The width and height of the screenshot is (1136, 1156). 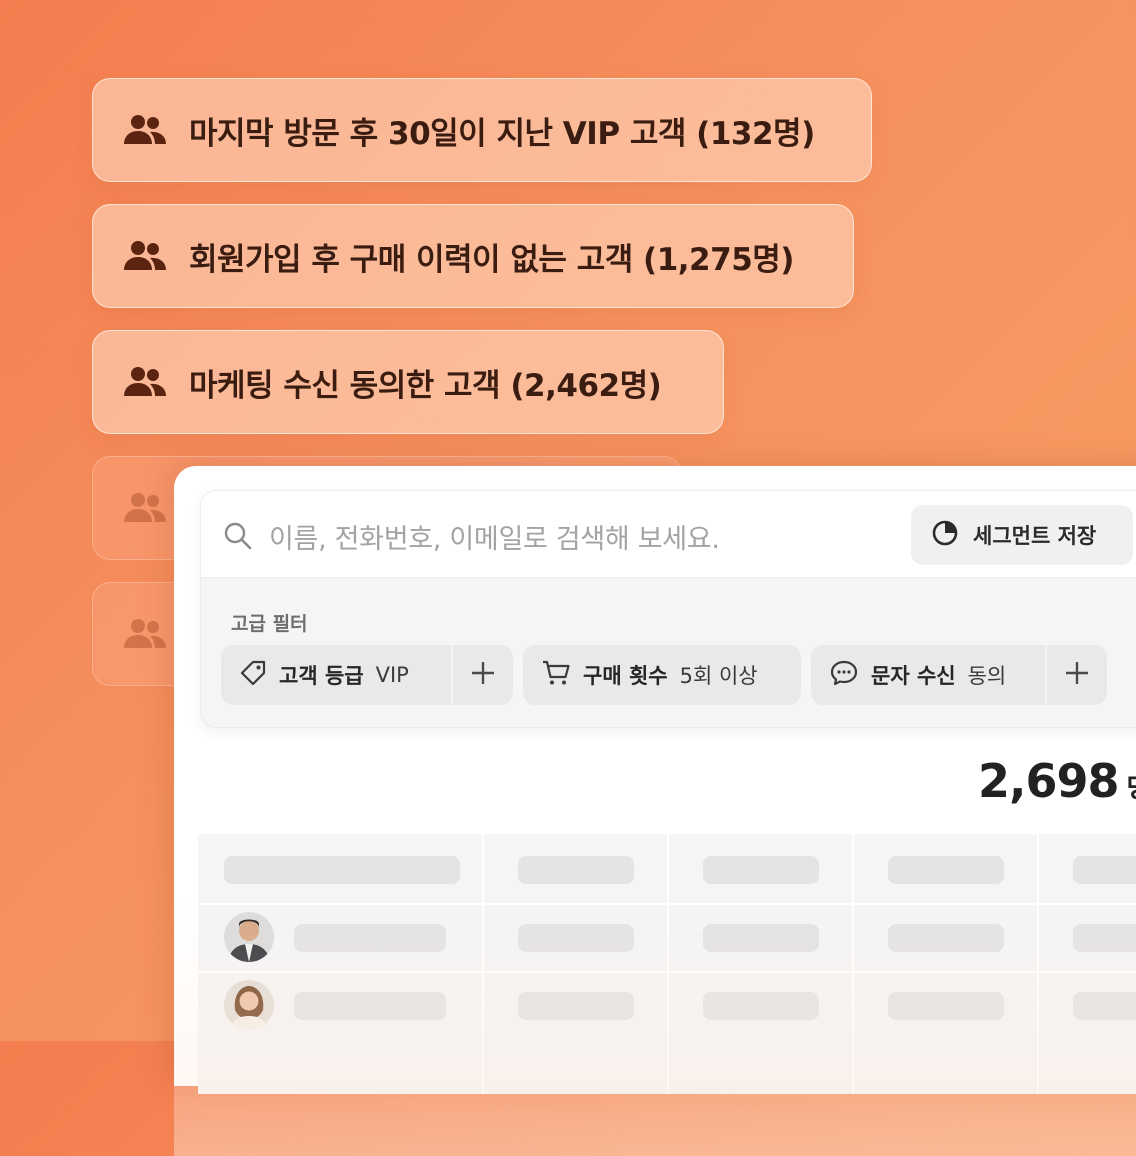 I want to click on chat-bubble-icon, so click(x=844, y=675).